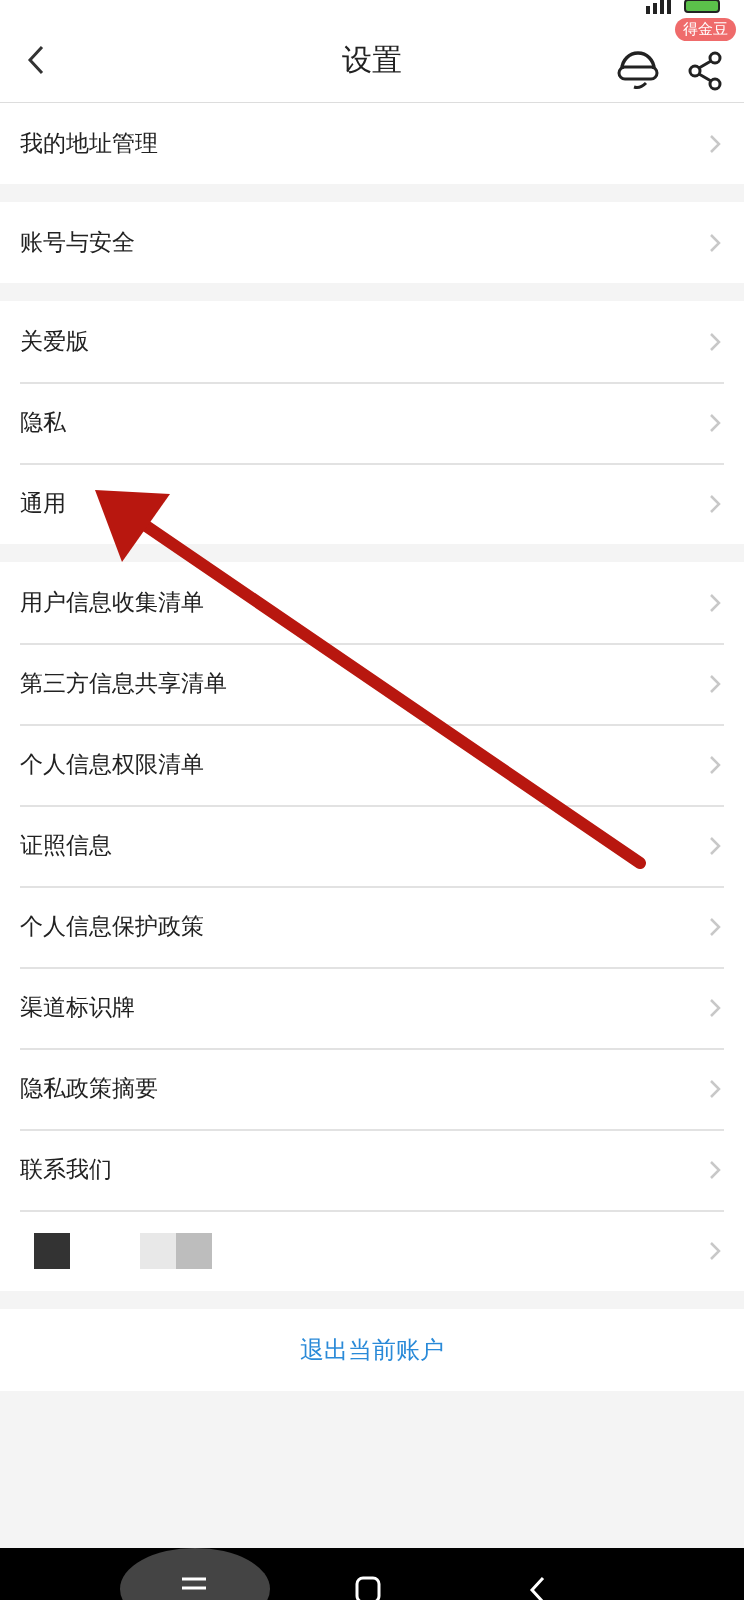 Image resolution: width=744 pixels, height=1600 pixels. What do you see at coordinates (112, 764) in the screenshot?
I see `settings-item-label: 个人信息权限清单` at bounding box center [112, 764].